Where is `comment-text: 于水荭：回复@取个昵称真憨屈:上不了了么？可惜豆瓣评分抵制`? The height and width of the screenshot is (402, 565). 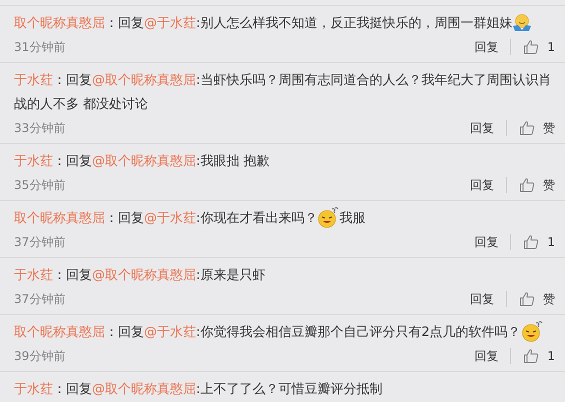 comment-text: 于水荭：回复@取个昵称真憨屈:上不了了么？可惜豆瓣评分抵制 is located at coordinates (199, 390).